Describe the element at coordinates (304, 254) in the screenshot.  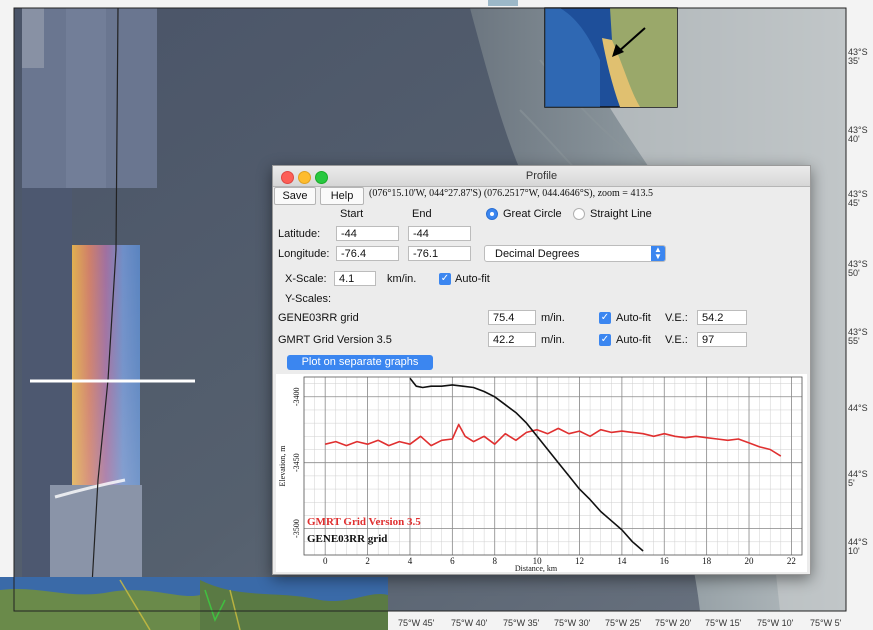
I see `longitude-label: Longitude:` at that location.